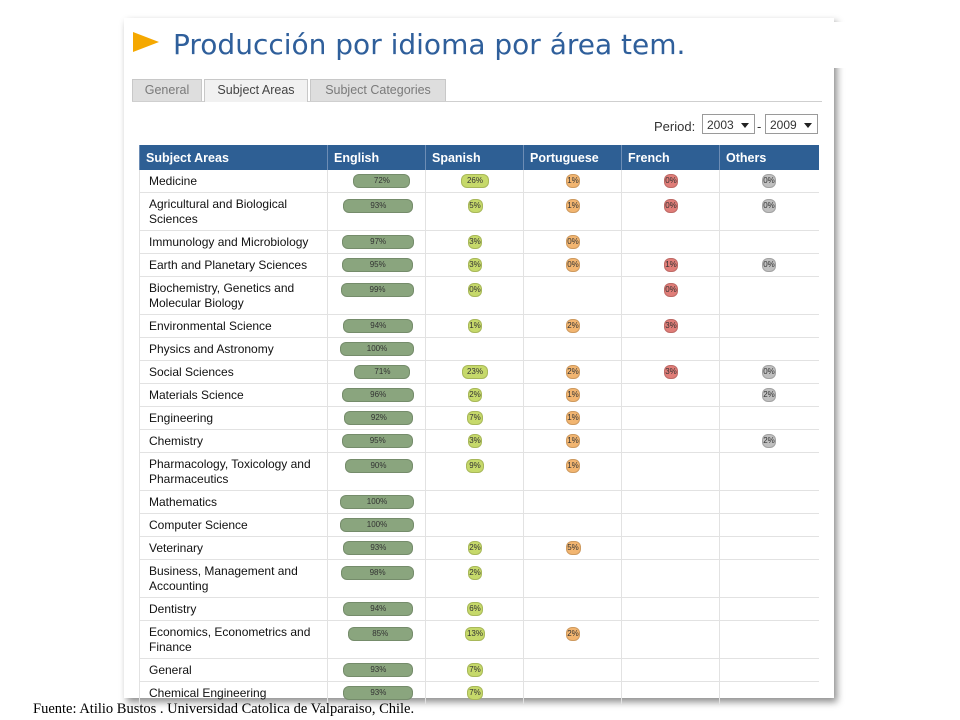 The image size is (960, 720). I want to click on percentage-bar: 92%, so click(379, 418).